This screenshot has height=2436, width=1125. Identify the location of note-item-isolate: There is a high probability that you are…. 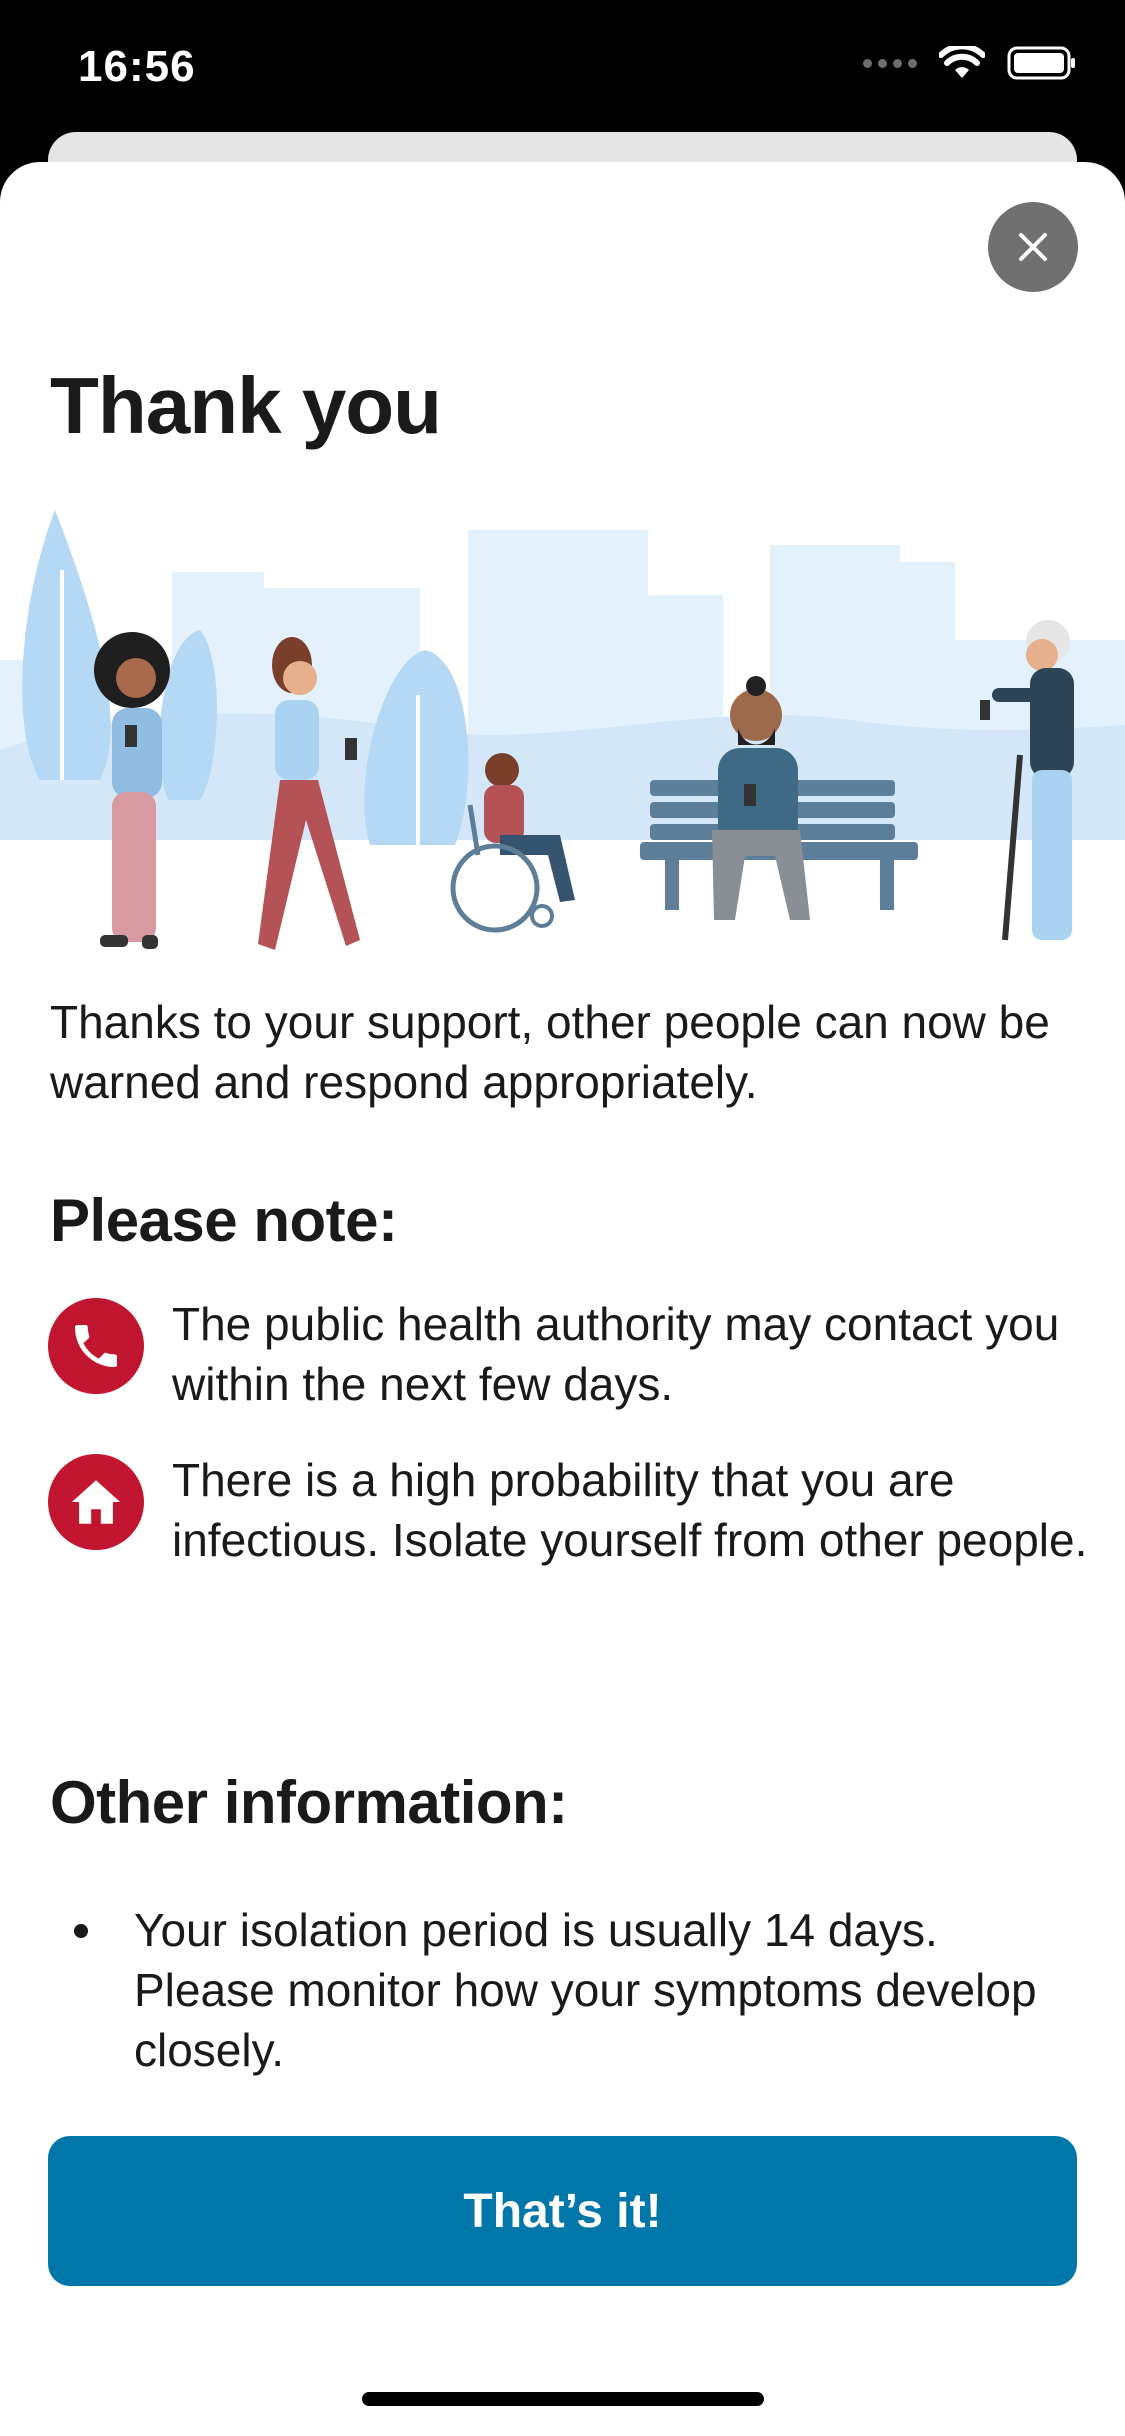
(568, 1510).